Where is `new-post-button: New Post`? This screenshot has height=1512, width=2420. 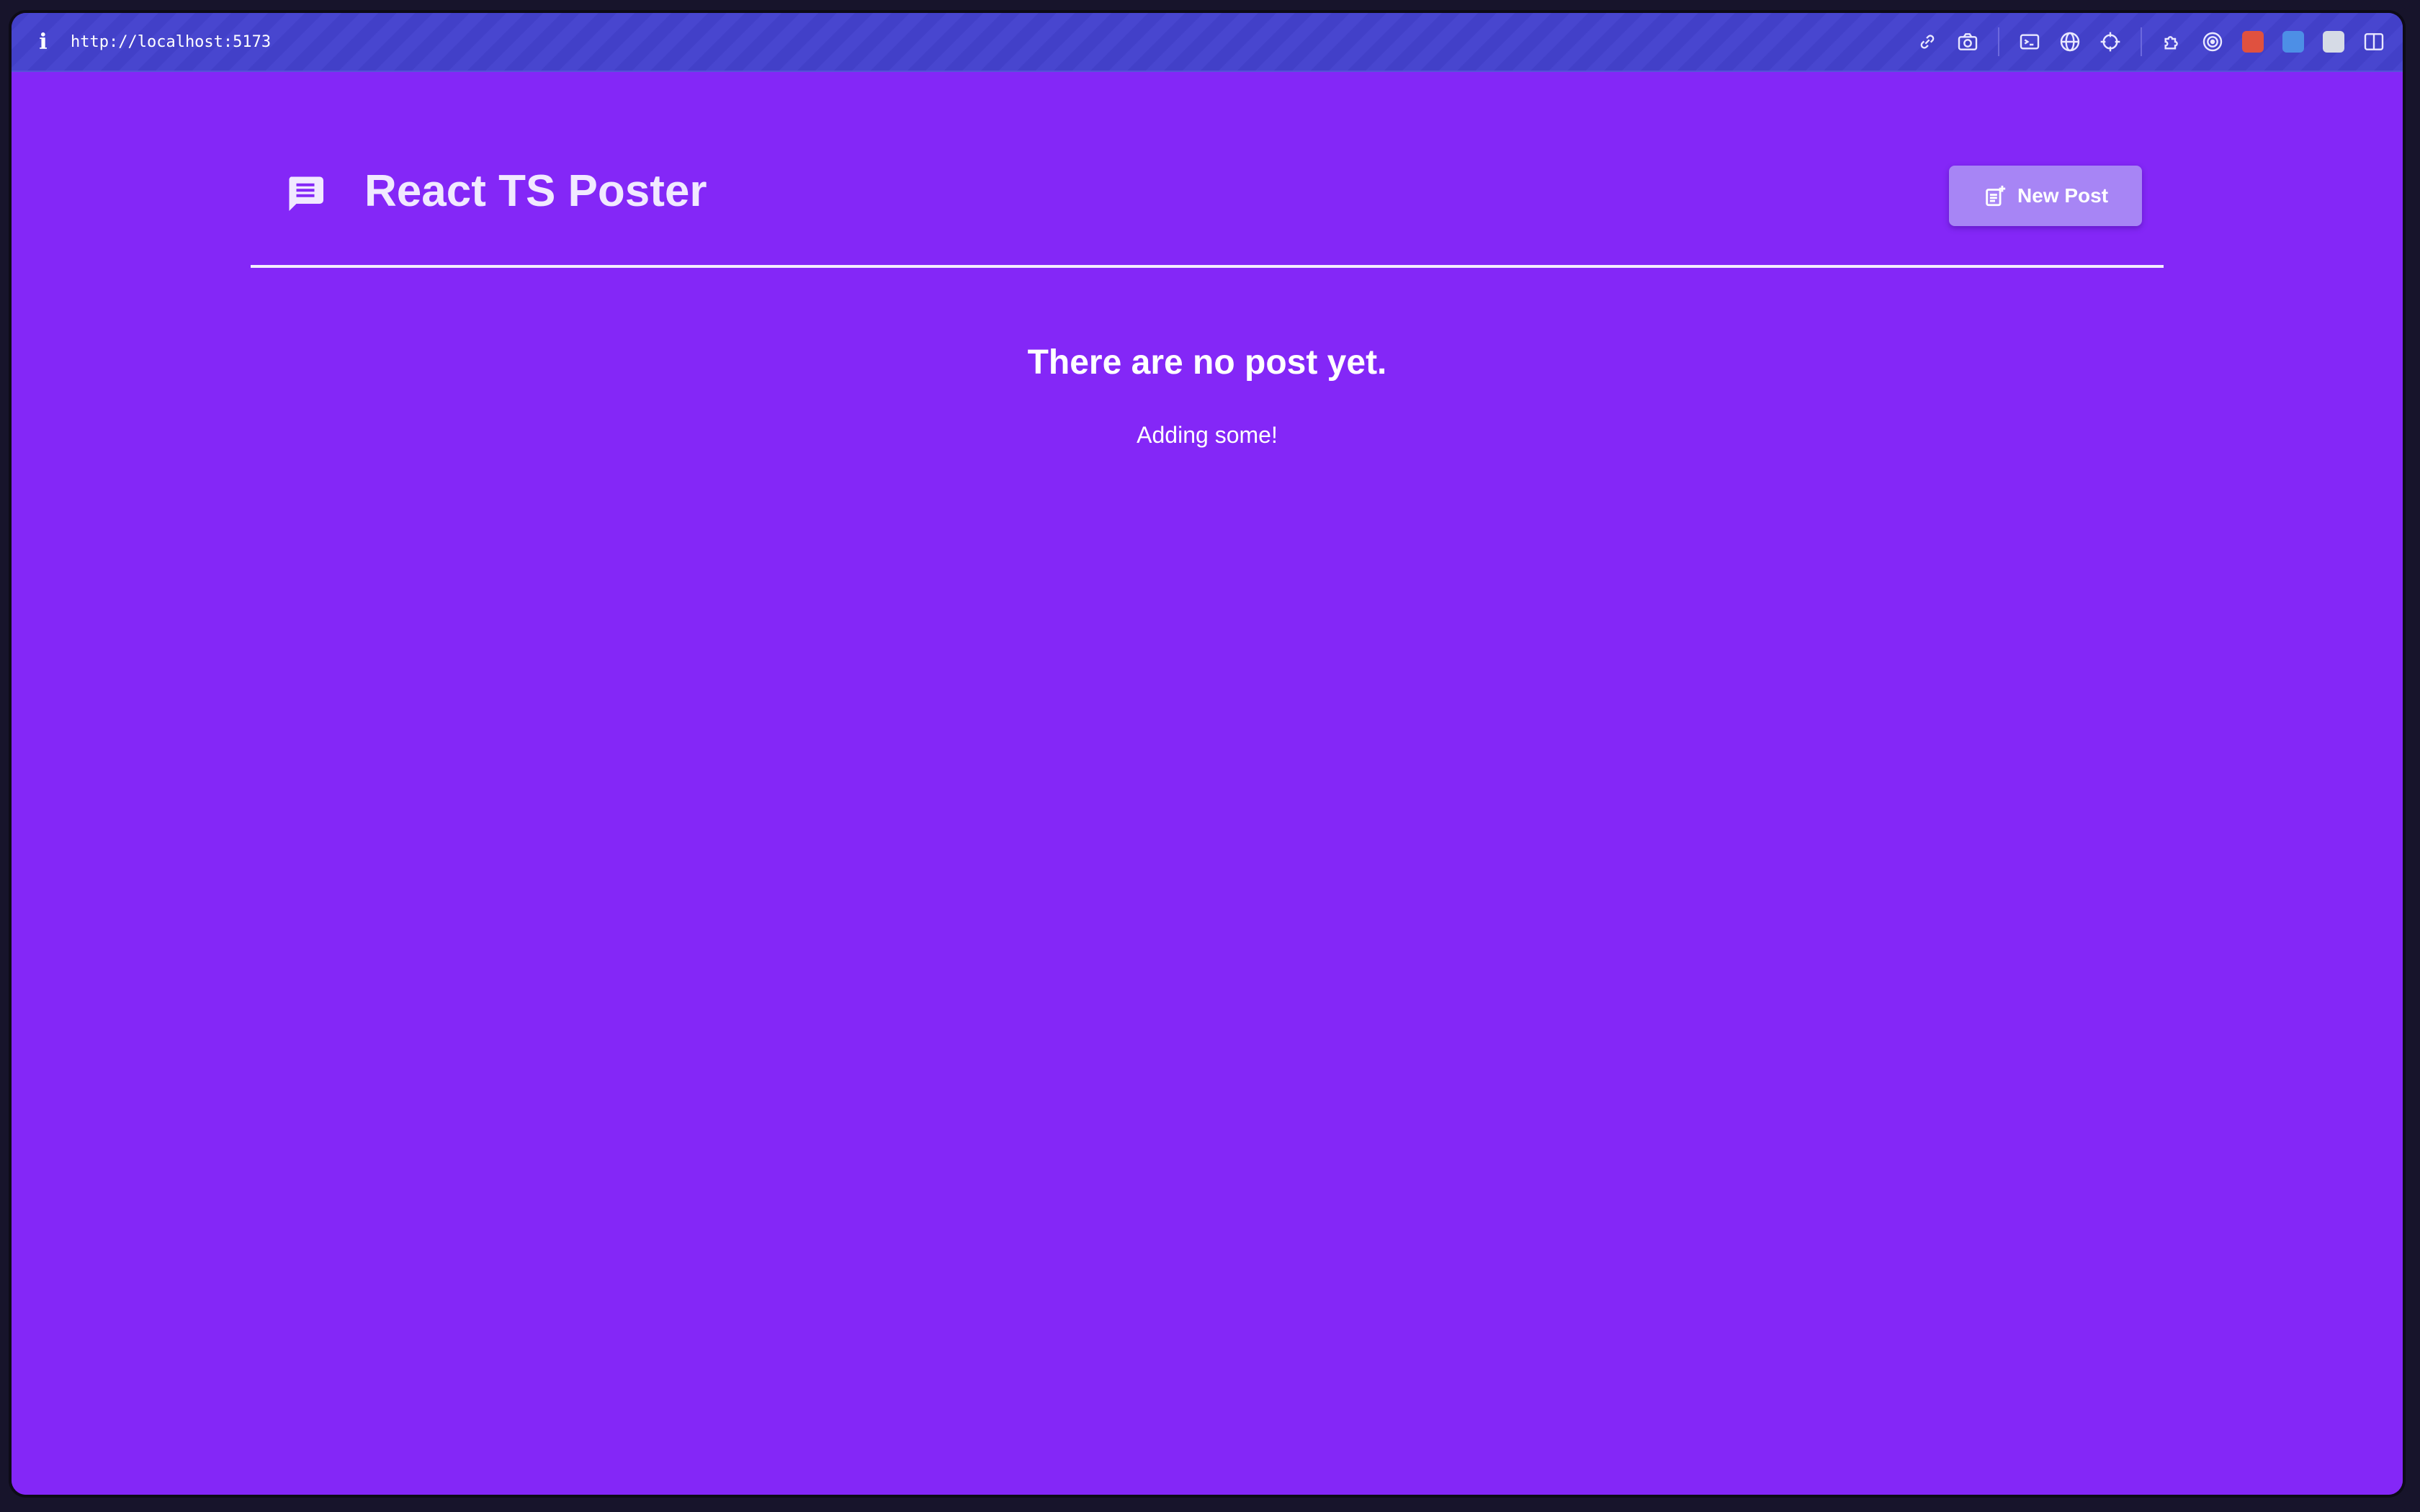 new-post-button: New Post is located at coordinates (2045, 196).